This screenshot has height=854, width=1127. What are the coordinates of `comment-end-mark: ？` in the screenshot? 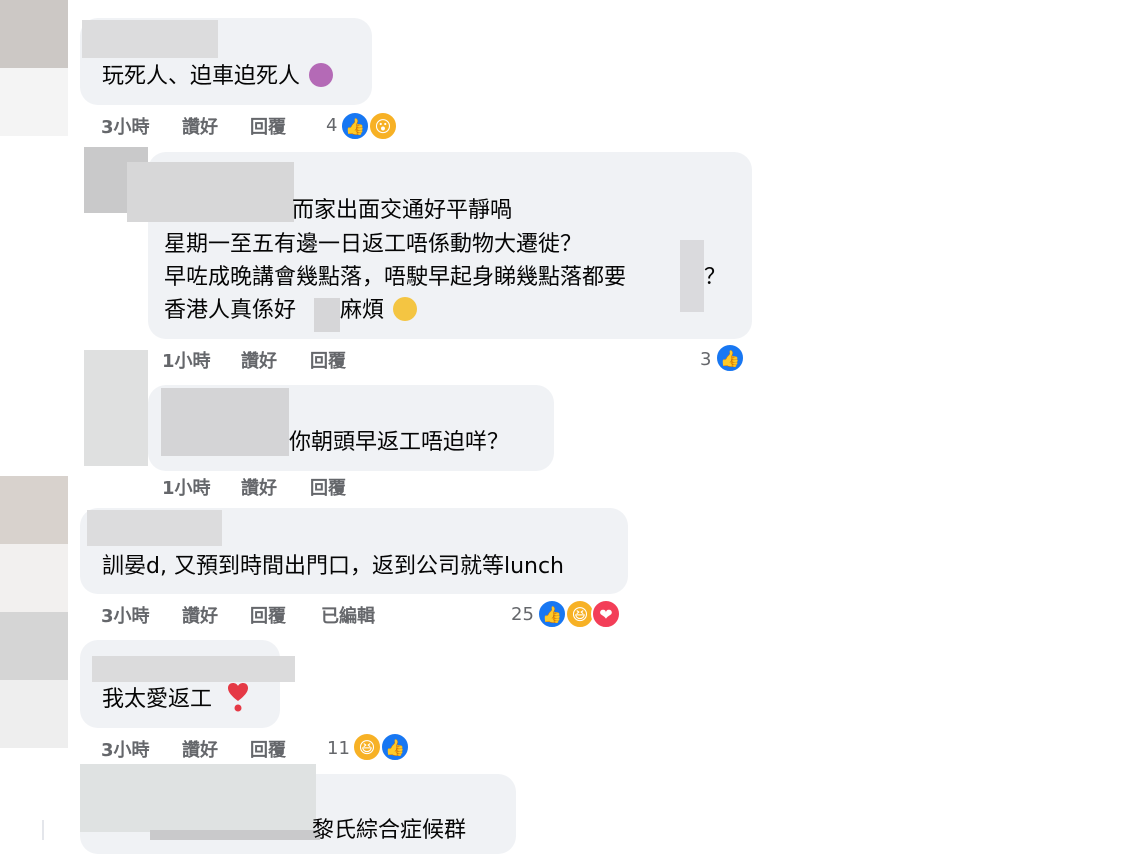 It's located at (715, 277).